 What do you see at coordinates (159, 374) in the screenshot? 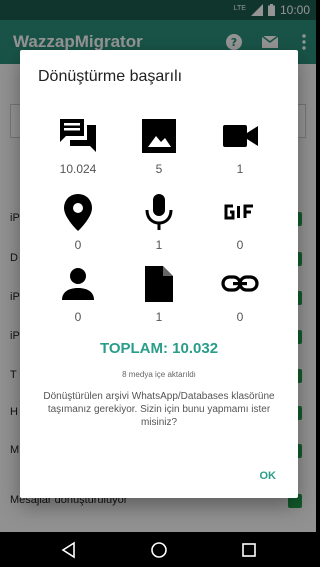
I see `media-imported-note: 8 medya içe aktarıldı` at bounding box center [159, 374].